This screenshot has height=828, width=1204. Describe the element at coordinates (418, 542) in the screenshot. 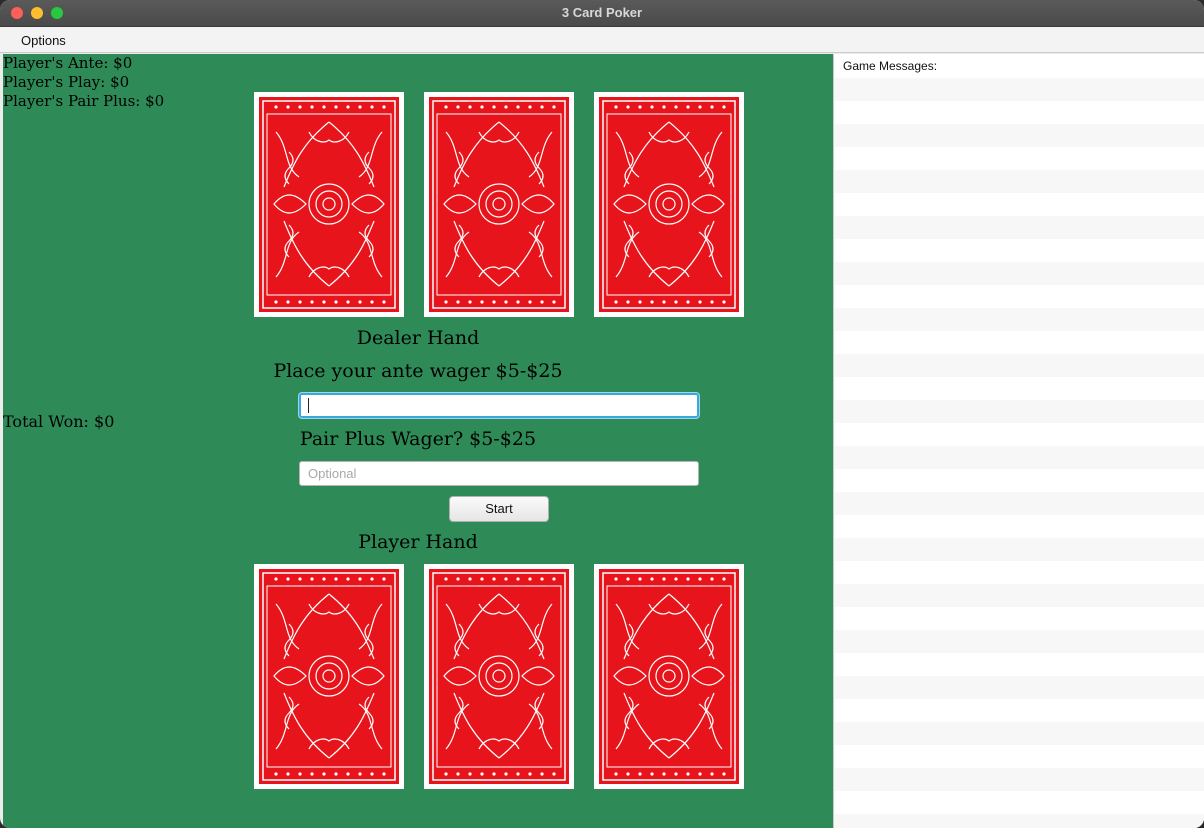

I see `player-hand-label: Player Hand` at that location.